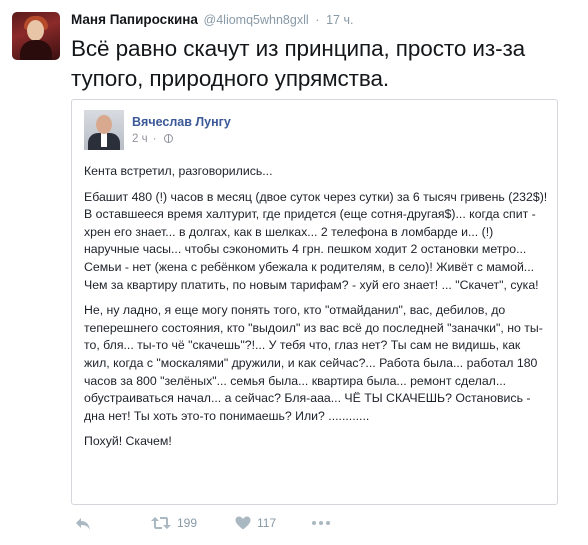 The image size is (588, 545). Describe the element at coordinates (140, 139) in the screenshot. I see `embedded-post-time: 2 ч` at that location.